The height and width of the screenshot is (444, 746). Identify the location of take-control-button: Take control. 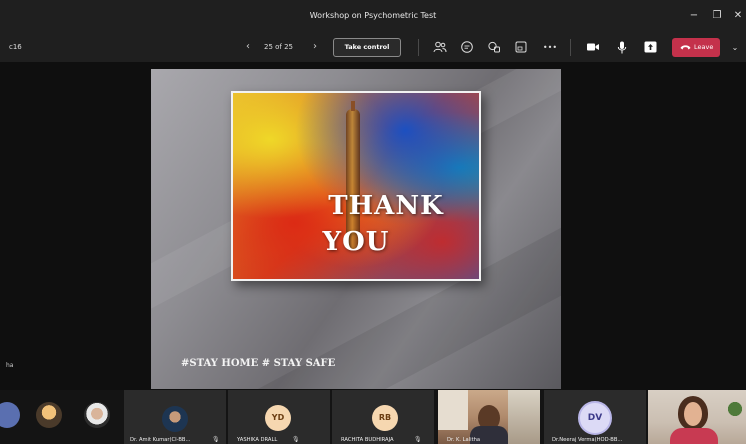
(367, 47).